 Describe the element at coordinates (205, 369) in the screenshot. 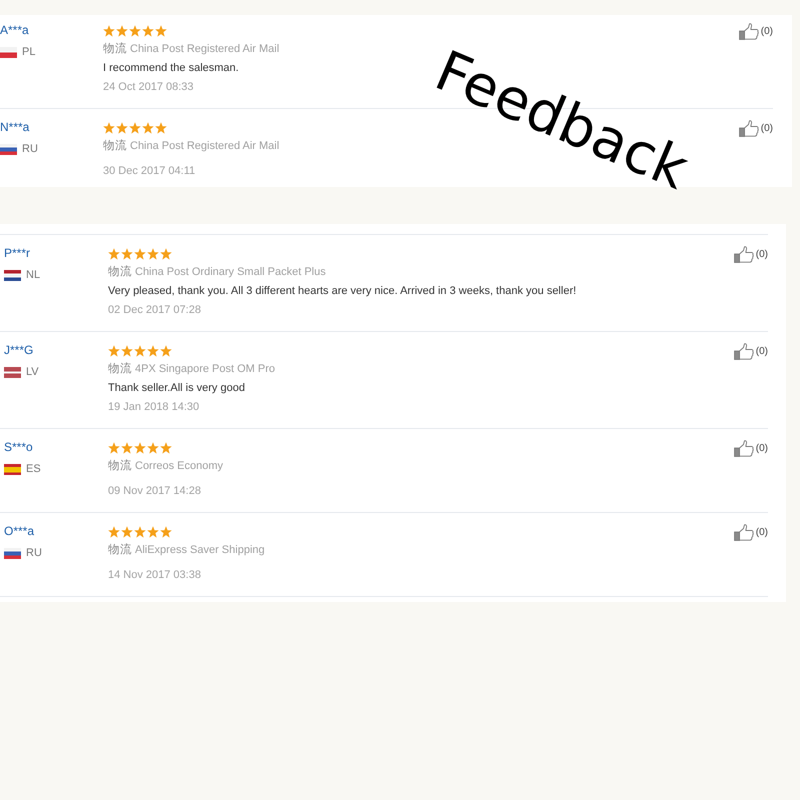

I see `logistics-method: 4PX Singapore Post OM Pro` at that location.